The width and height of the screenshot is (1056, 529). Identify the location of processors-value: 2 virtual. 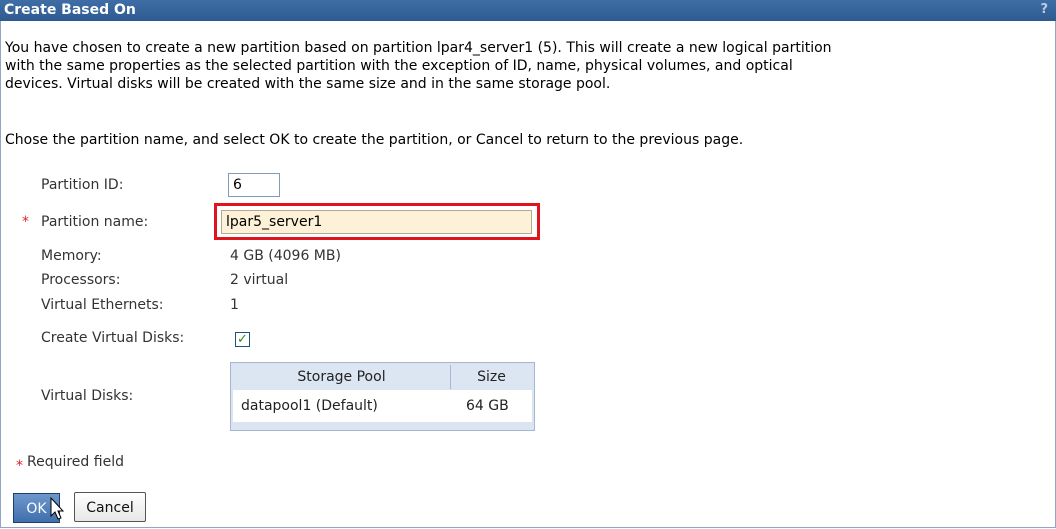
(259, 280).